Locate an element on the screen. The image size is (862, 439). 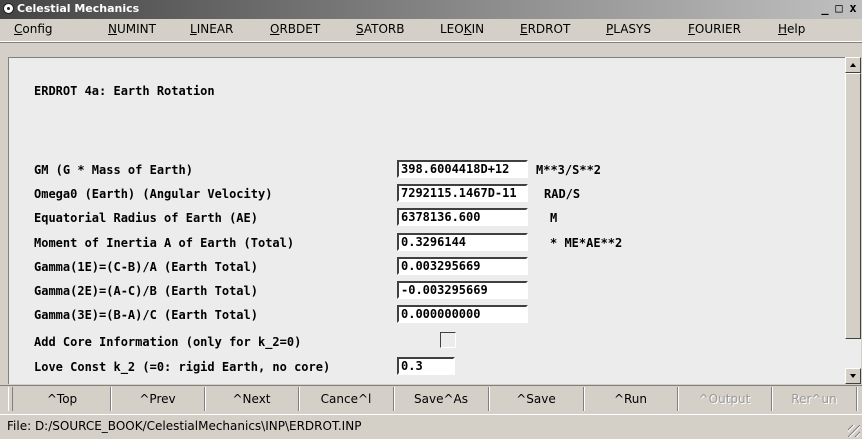
scroll-down-button is located at coordinates (853, 376).